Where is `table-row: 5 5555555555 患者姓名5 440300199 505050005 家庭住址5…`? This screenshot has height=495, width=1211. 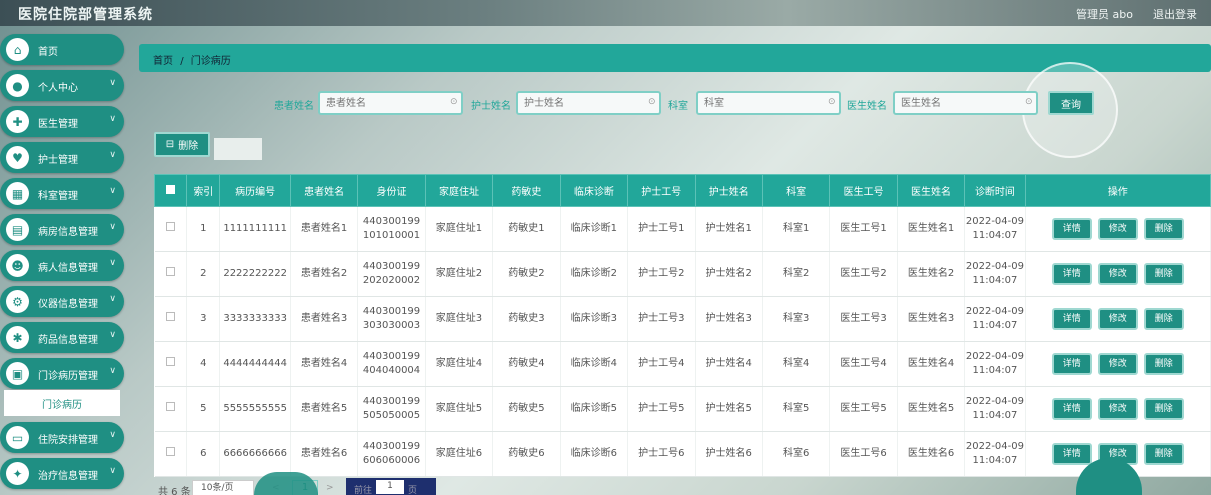 table-row: 5 5555555555 患者姓名5 440300199 505050005 家庭住址5… is located at coordinates (682, 409).